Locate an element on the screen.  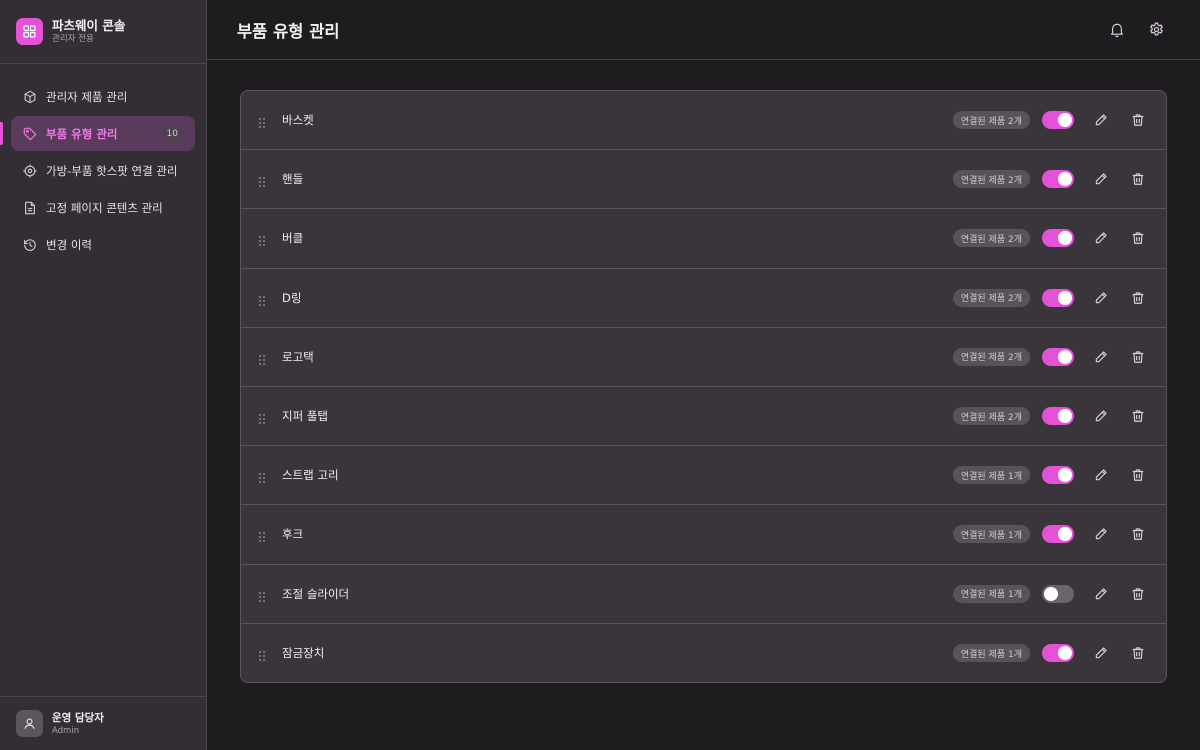
sidebar-item-hotspot-link: 가방-부품 핫스팟 연결 관리 is located at coordinates (103, 170).